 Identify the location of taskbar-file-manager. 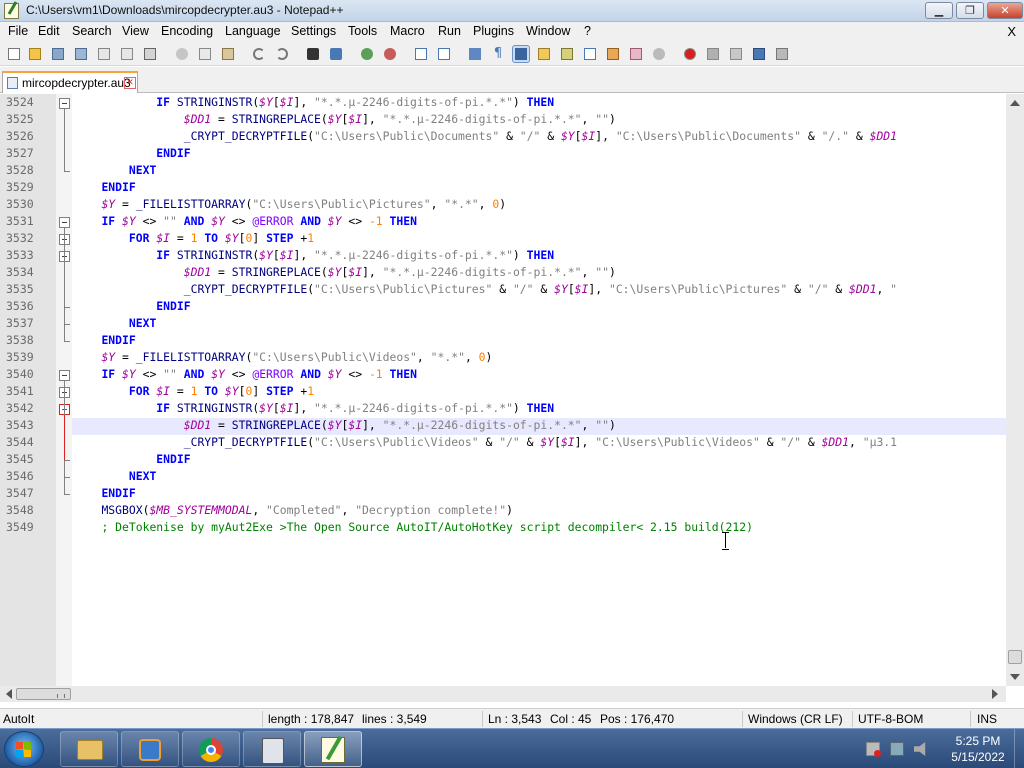
(272, 749).